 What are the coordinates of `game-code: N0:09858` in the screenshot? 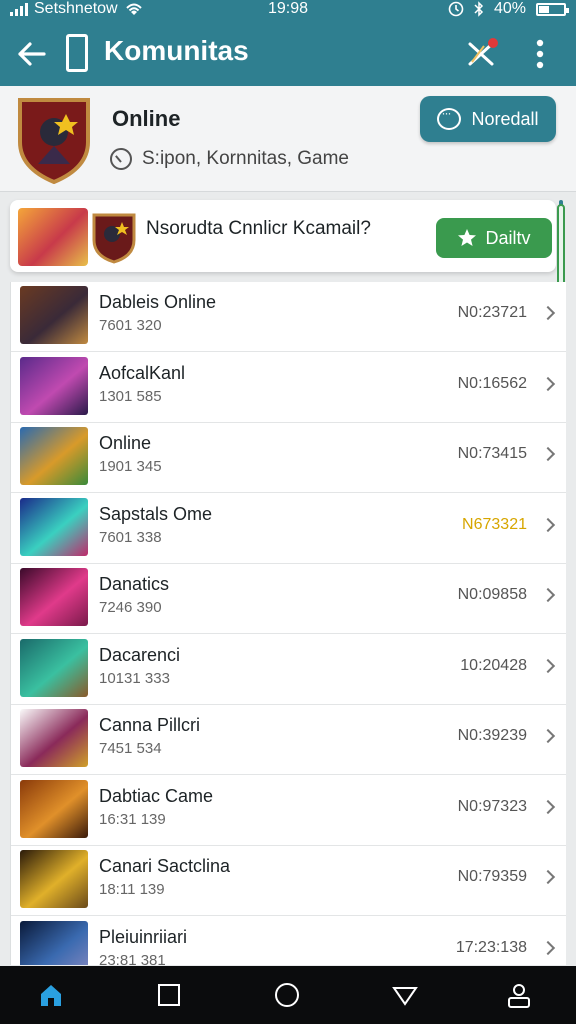 It's located at (492, 594).